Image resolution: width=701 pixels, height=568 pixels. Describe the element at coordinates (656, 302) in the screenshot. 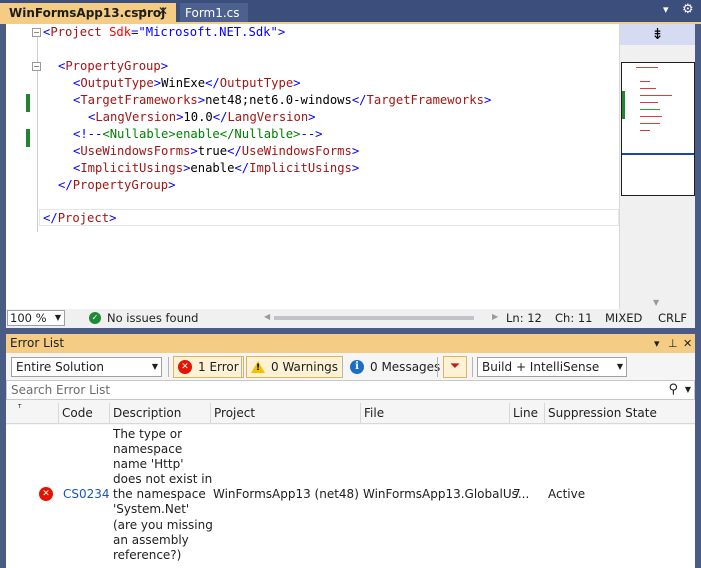

I see `scroll-down-icon: ▼` at that location.